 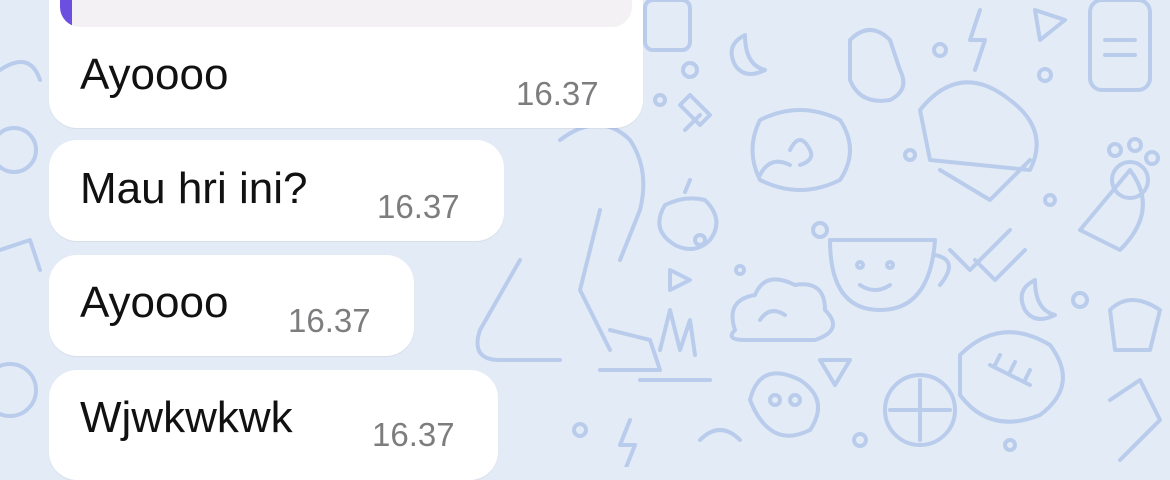 What do you see at coordinates (346, 13) in the screenshot?
I see `reply-preview` at bounding box center [346, 13].